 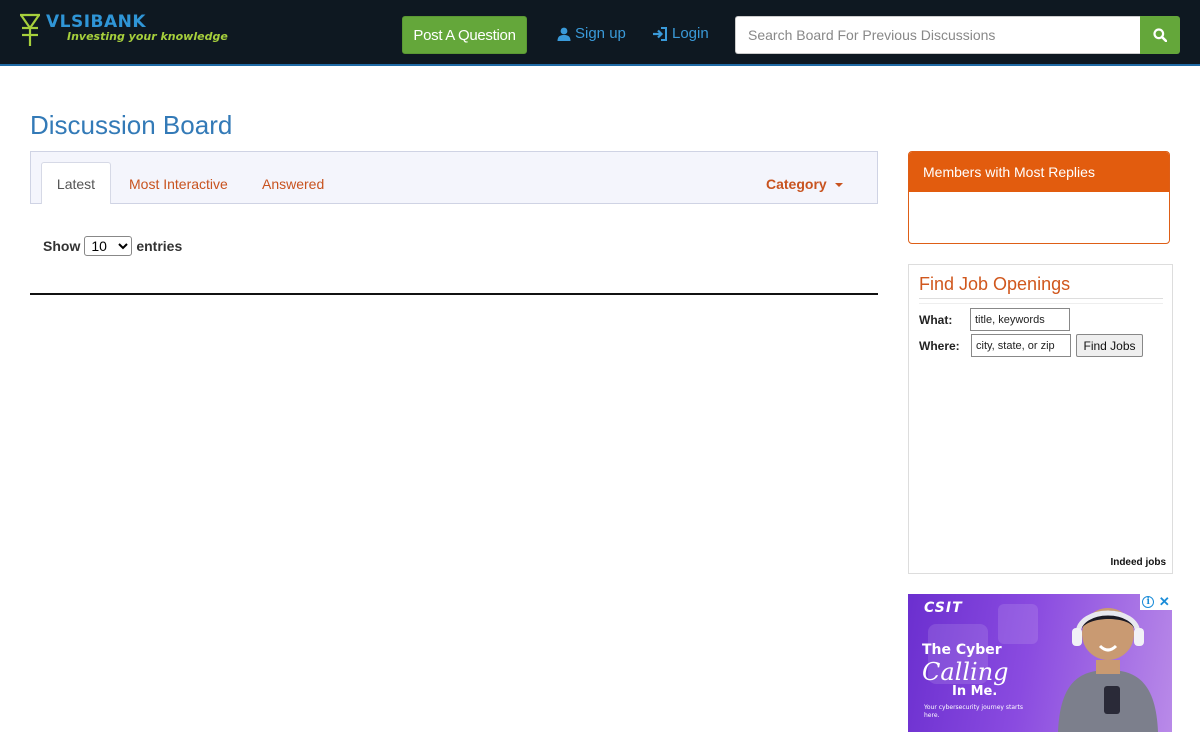 What do you see at coordinates (965, 672) in the screenshot?
I see `ad-headline-script: Calling` at bounding box center [965, 672].